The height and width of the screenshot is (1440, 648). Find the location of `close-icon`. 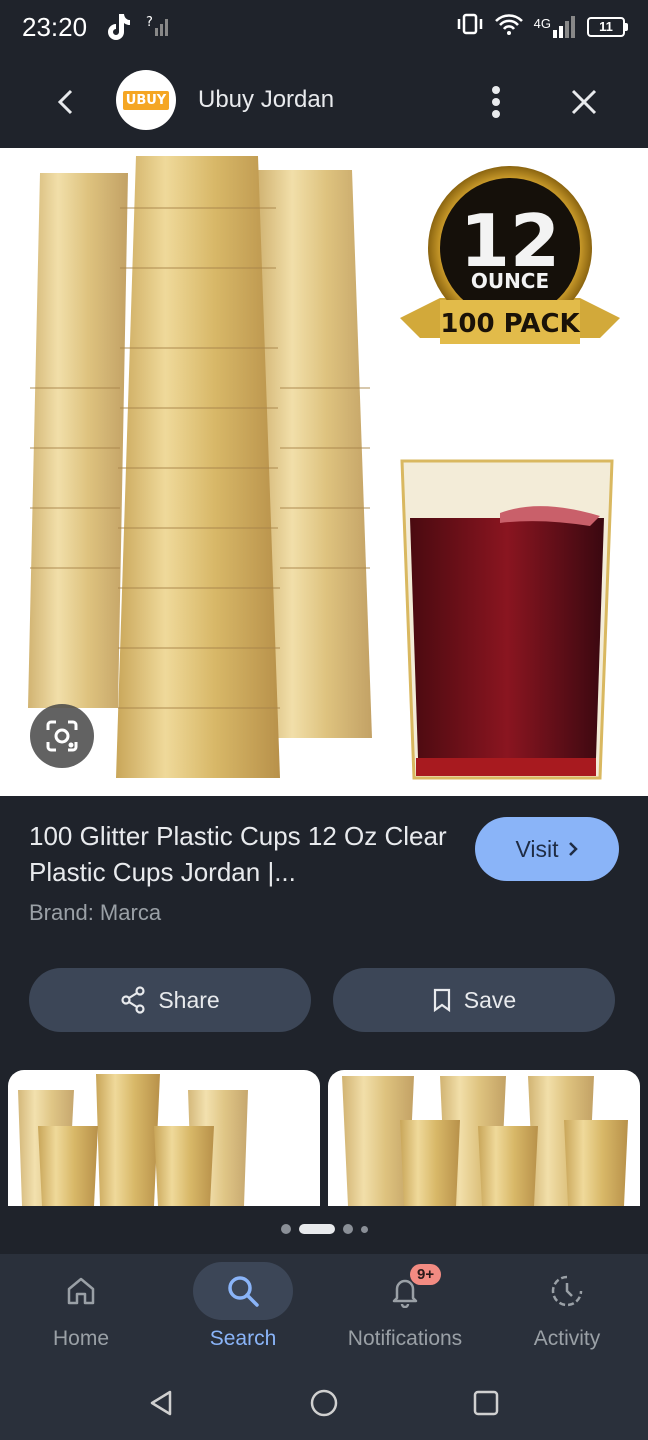

close-icon is located at coordinates (584, 102).